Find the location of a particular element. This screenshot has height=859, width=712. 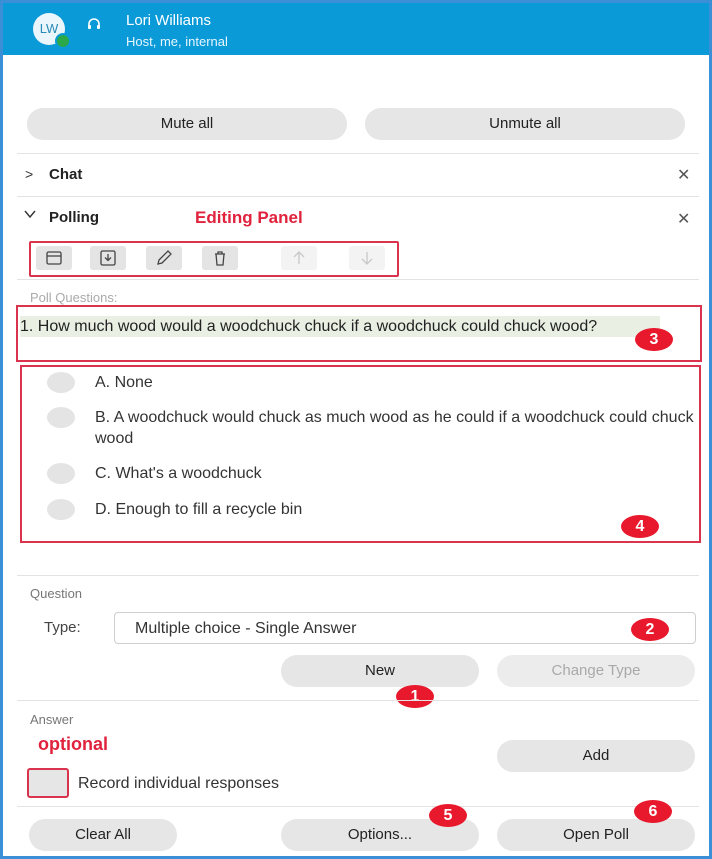

callout-badge-3: 3 is located at coordinates (654, 339).